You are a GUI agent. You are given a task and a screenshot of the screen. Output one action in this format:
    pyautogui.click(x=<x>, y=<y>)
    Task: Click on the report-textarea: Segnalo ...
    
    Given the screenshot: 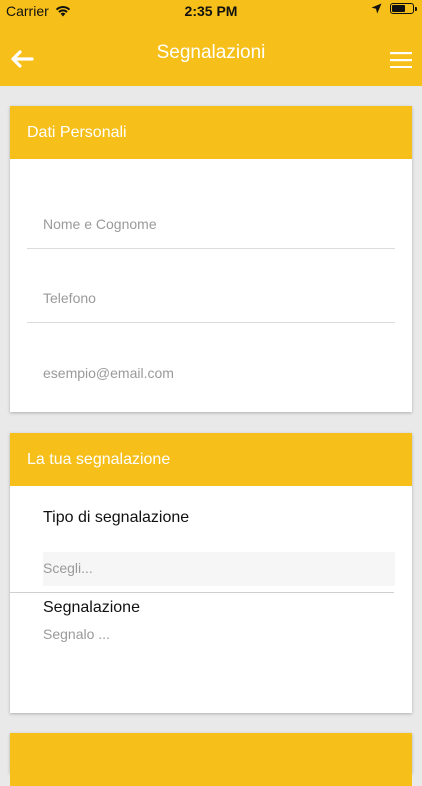 What is the action you would take?
    pyautogui.click(x=76, y=634)
    